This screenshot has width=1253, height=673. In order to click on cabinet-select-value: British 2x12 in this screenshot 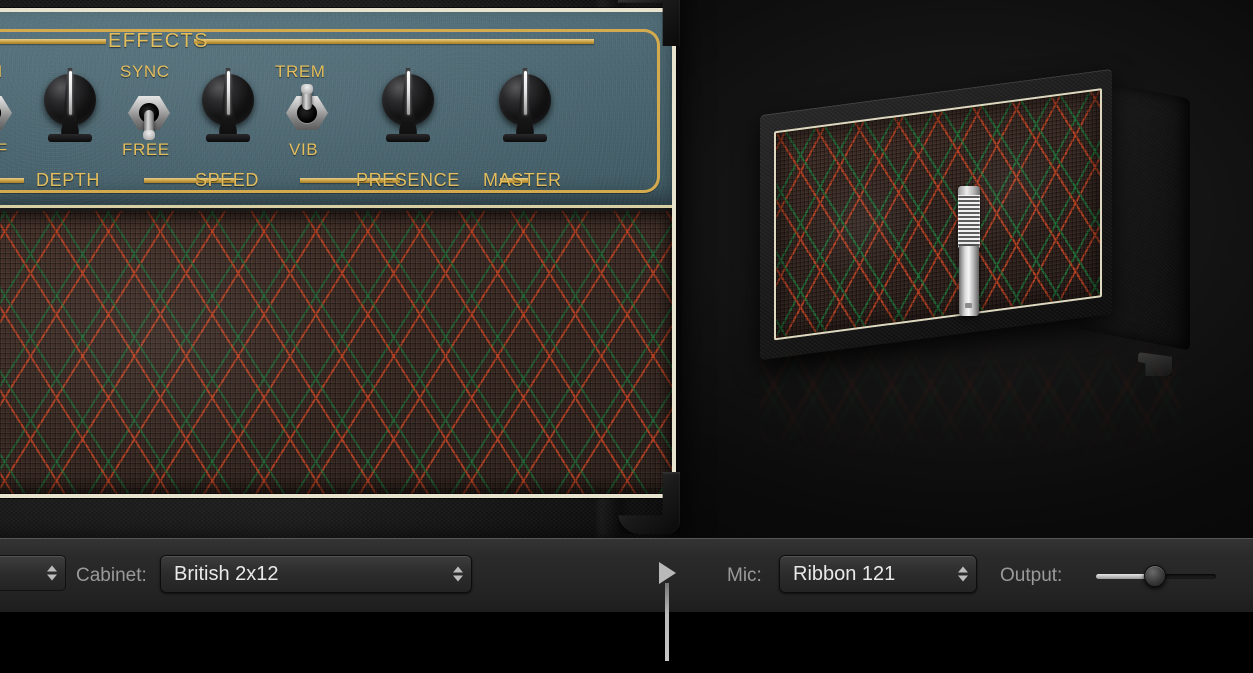, I will do `click(226, 573)`.